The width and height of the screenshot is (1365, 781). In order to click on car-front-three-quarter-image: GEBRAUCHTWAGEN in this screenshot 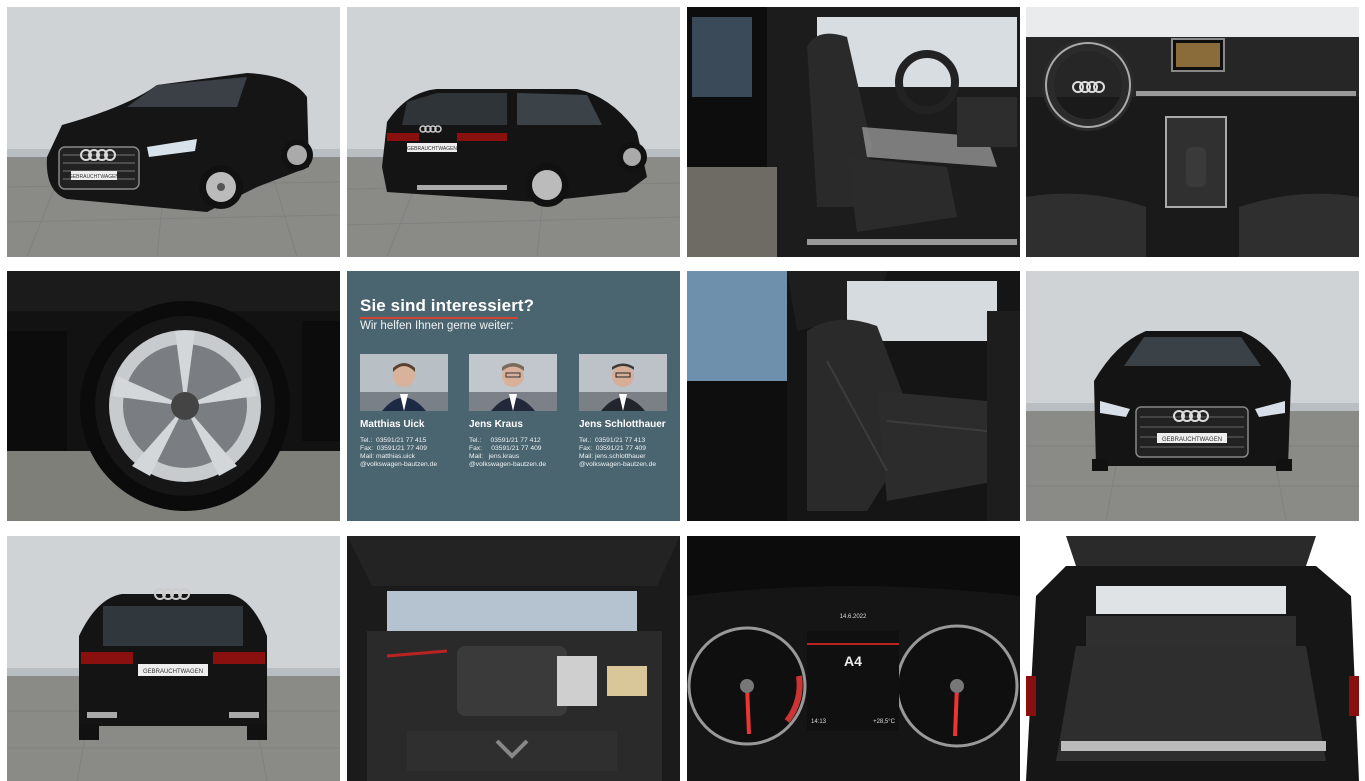, I will do `click(173, 132)`.